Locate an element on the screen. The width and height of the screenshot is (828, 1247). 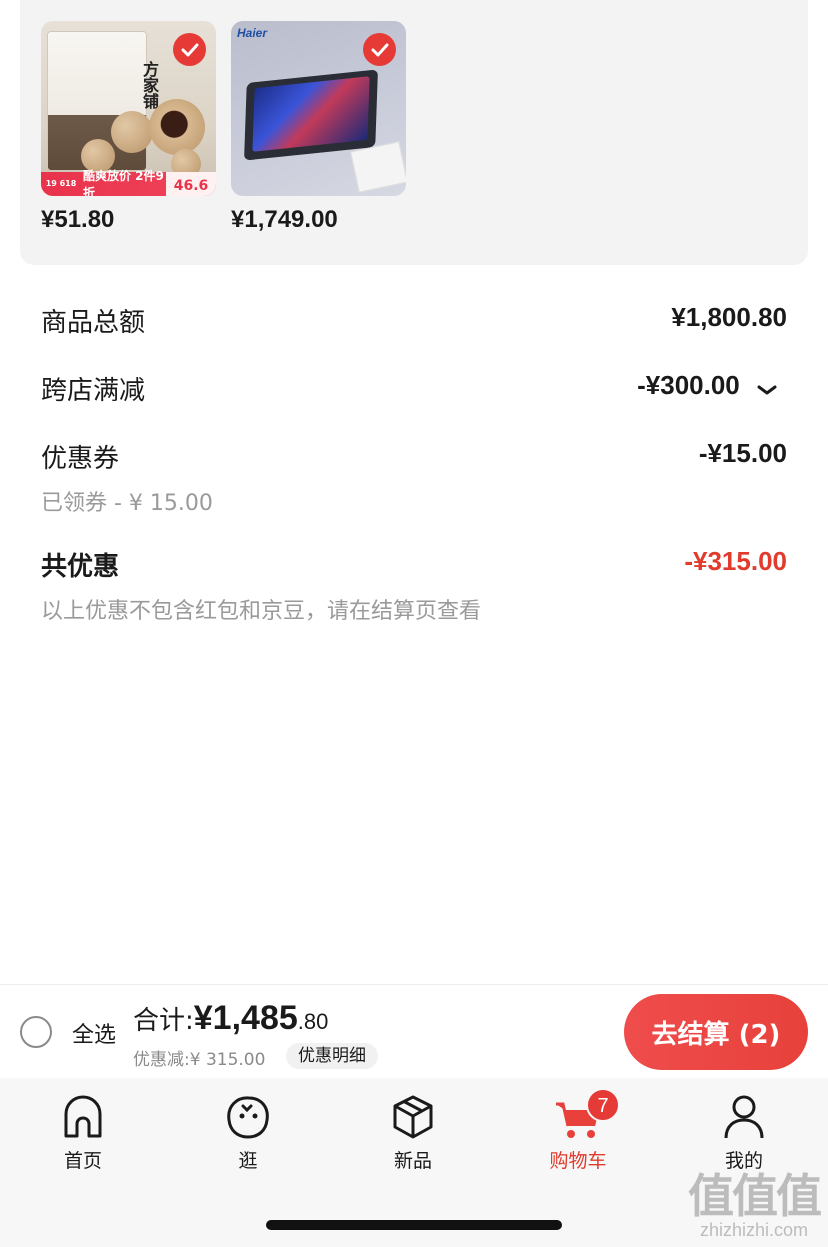
brand-logo: Haier is located at coordinates (252, 33).